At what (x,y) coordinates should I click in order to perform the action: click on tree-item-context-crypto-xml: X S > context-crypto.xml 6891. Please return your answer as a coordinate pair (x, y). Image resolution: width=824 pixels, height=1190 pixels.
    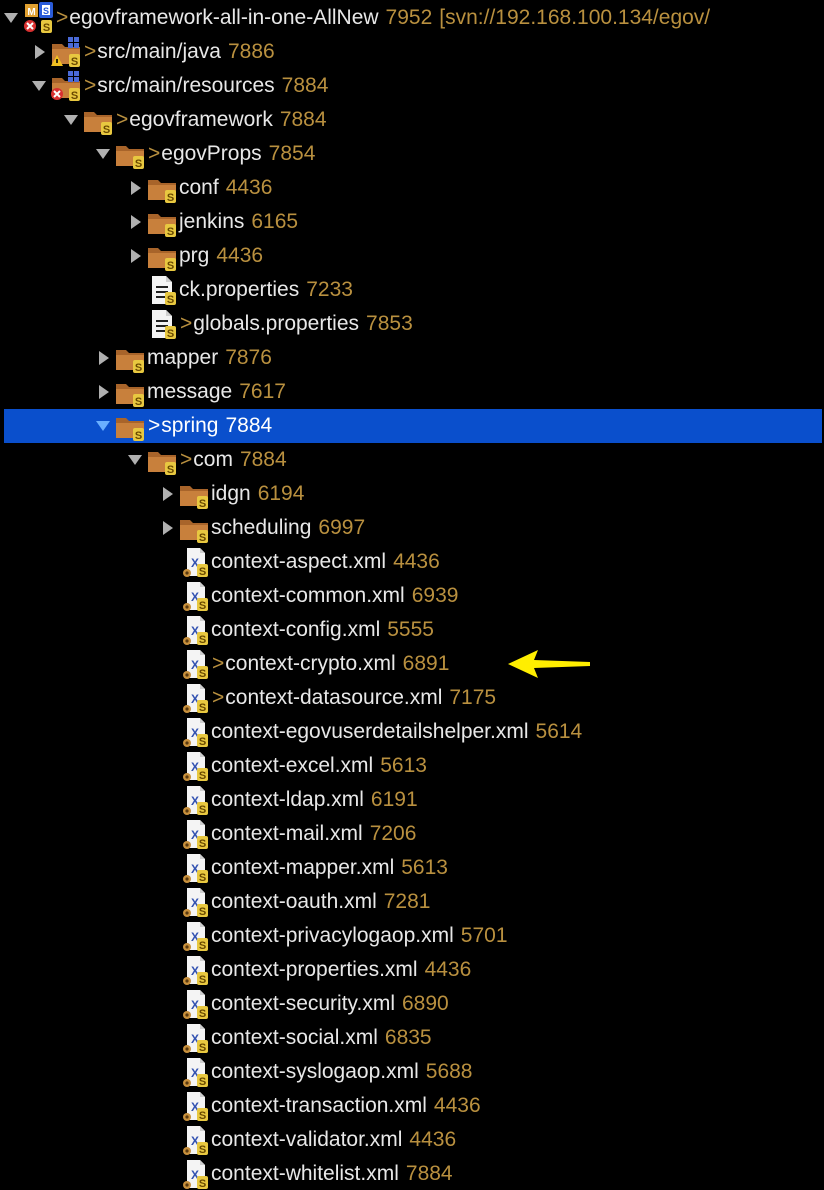
    Looking at the image, I should click on (412, 664).